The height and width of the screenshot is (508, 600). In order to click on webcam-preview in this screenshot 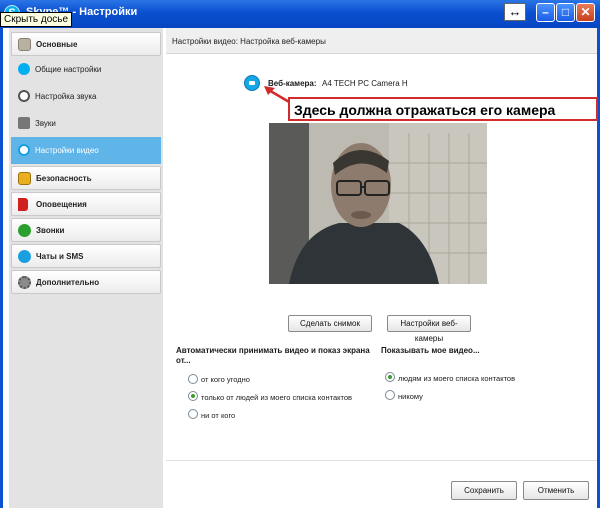, I will do `click(378, 203)`.